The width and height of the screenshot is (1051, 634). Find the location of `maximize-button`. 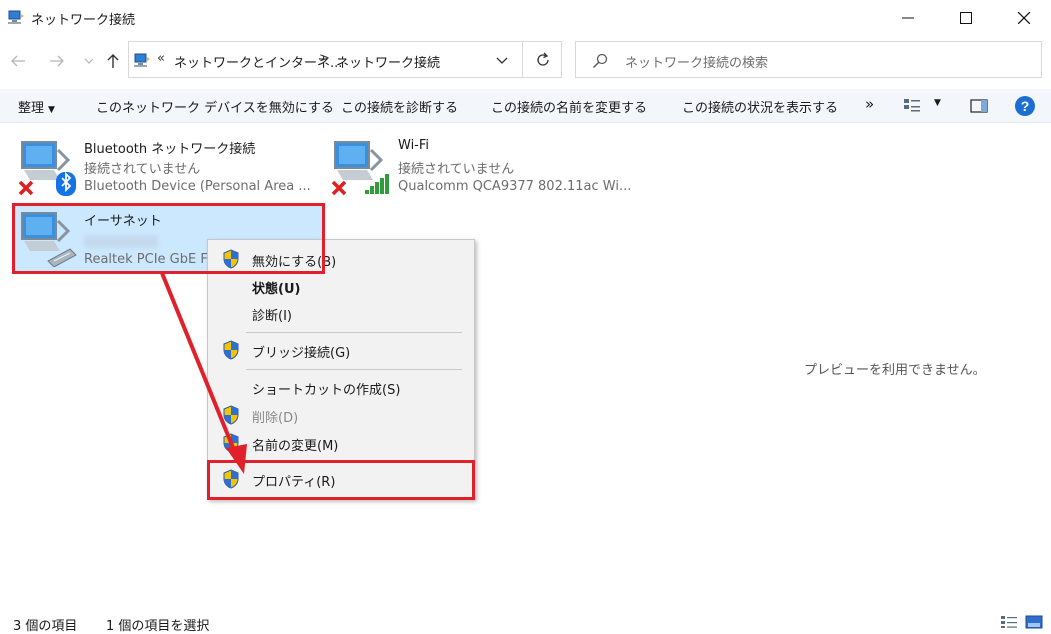

maximize-button is located at coordinates (966, 18).